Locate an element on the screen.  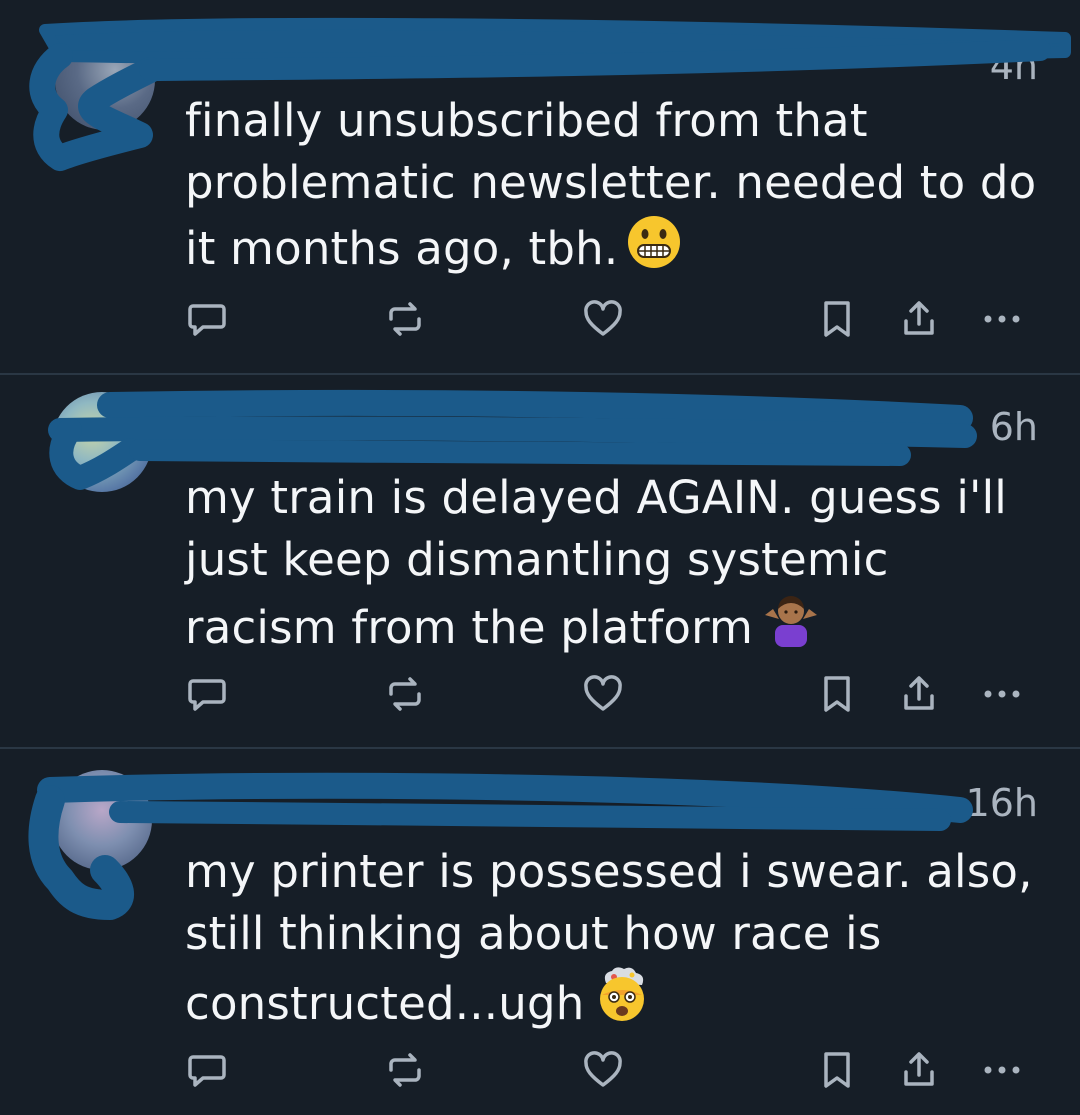
post-time: 4h is located at coordinates (1013, 66).